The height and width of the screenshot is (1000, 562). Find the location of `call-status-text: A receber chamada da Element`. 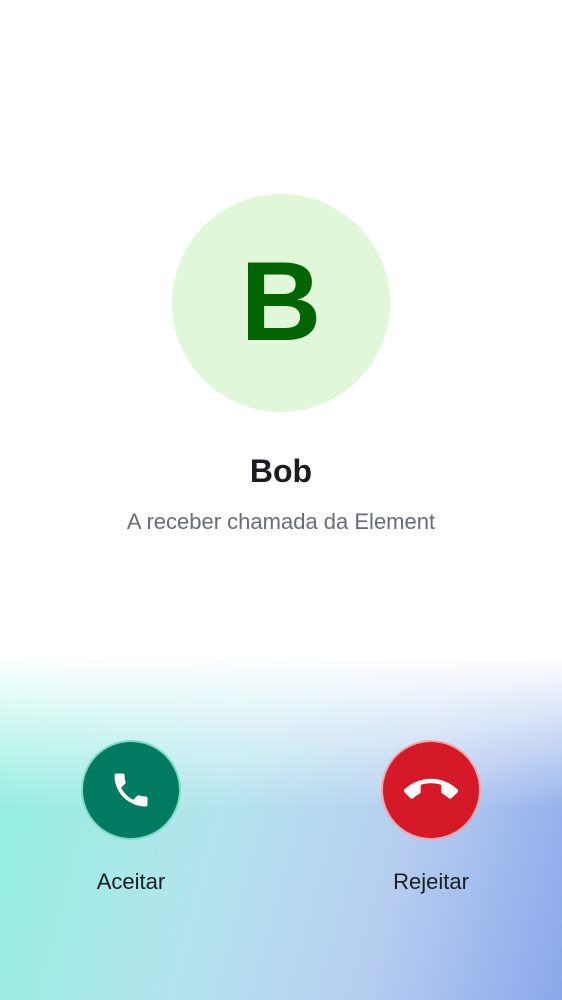

call-status-text: A receber chamada da Element is located at coordinates (281, 521).